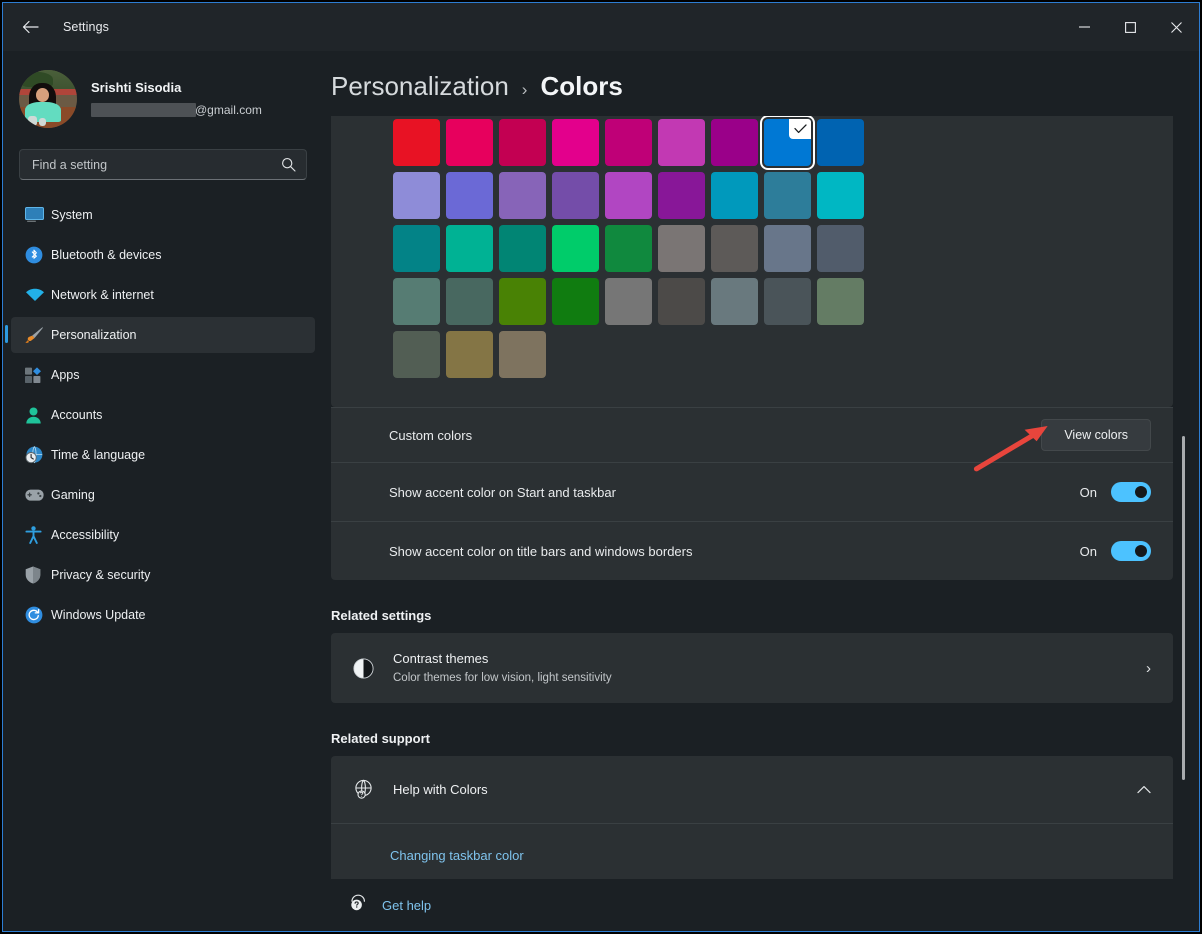 The width and height of the screenshot is (1202, 934). What do you see at coordinates (1131, 551) in the screenshot?
I see `accent-titlebars-toggle` at bounding box center [1131, 551].